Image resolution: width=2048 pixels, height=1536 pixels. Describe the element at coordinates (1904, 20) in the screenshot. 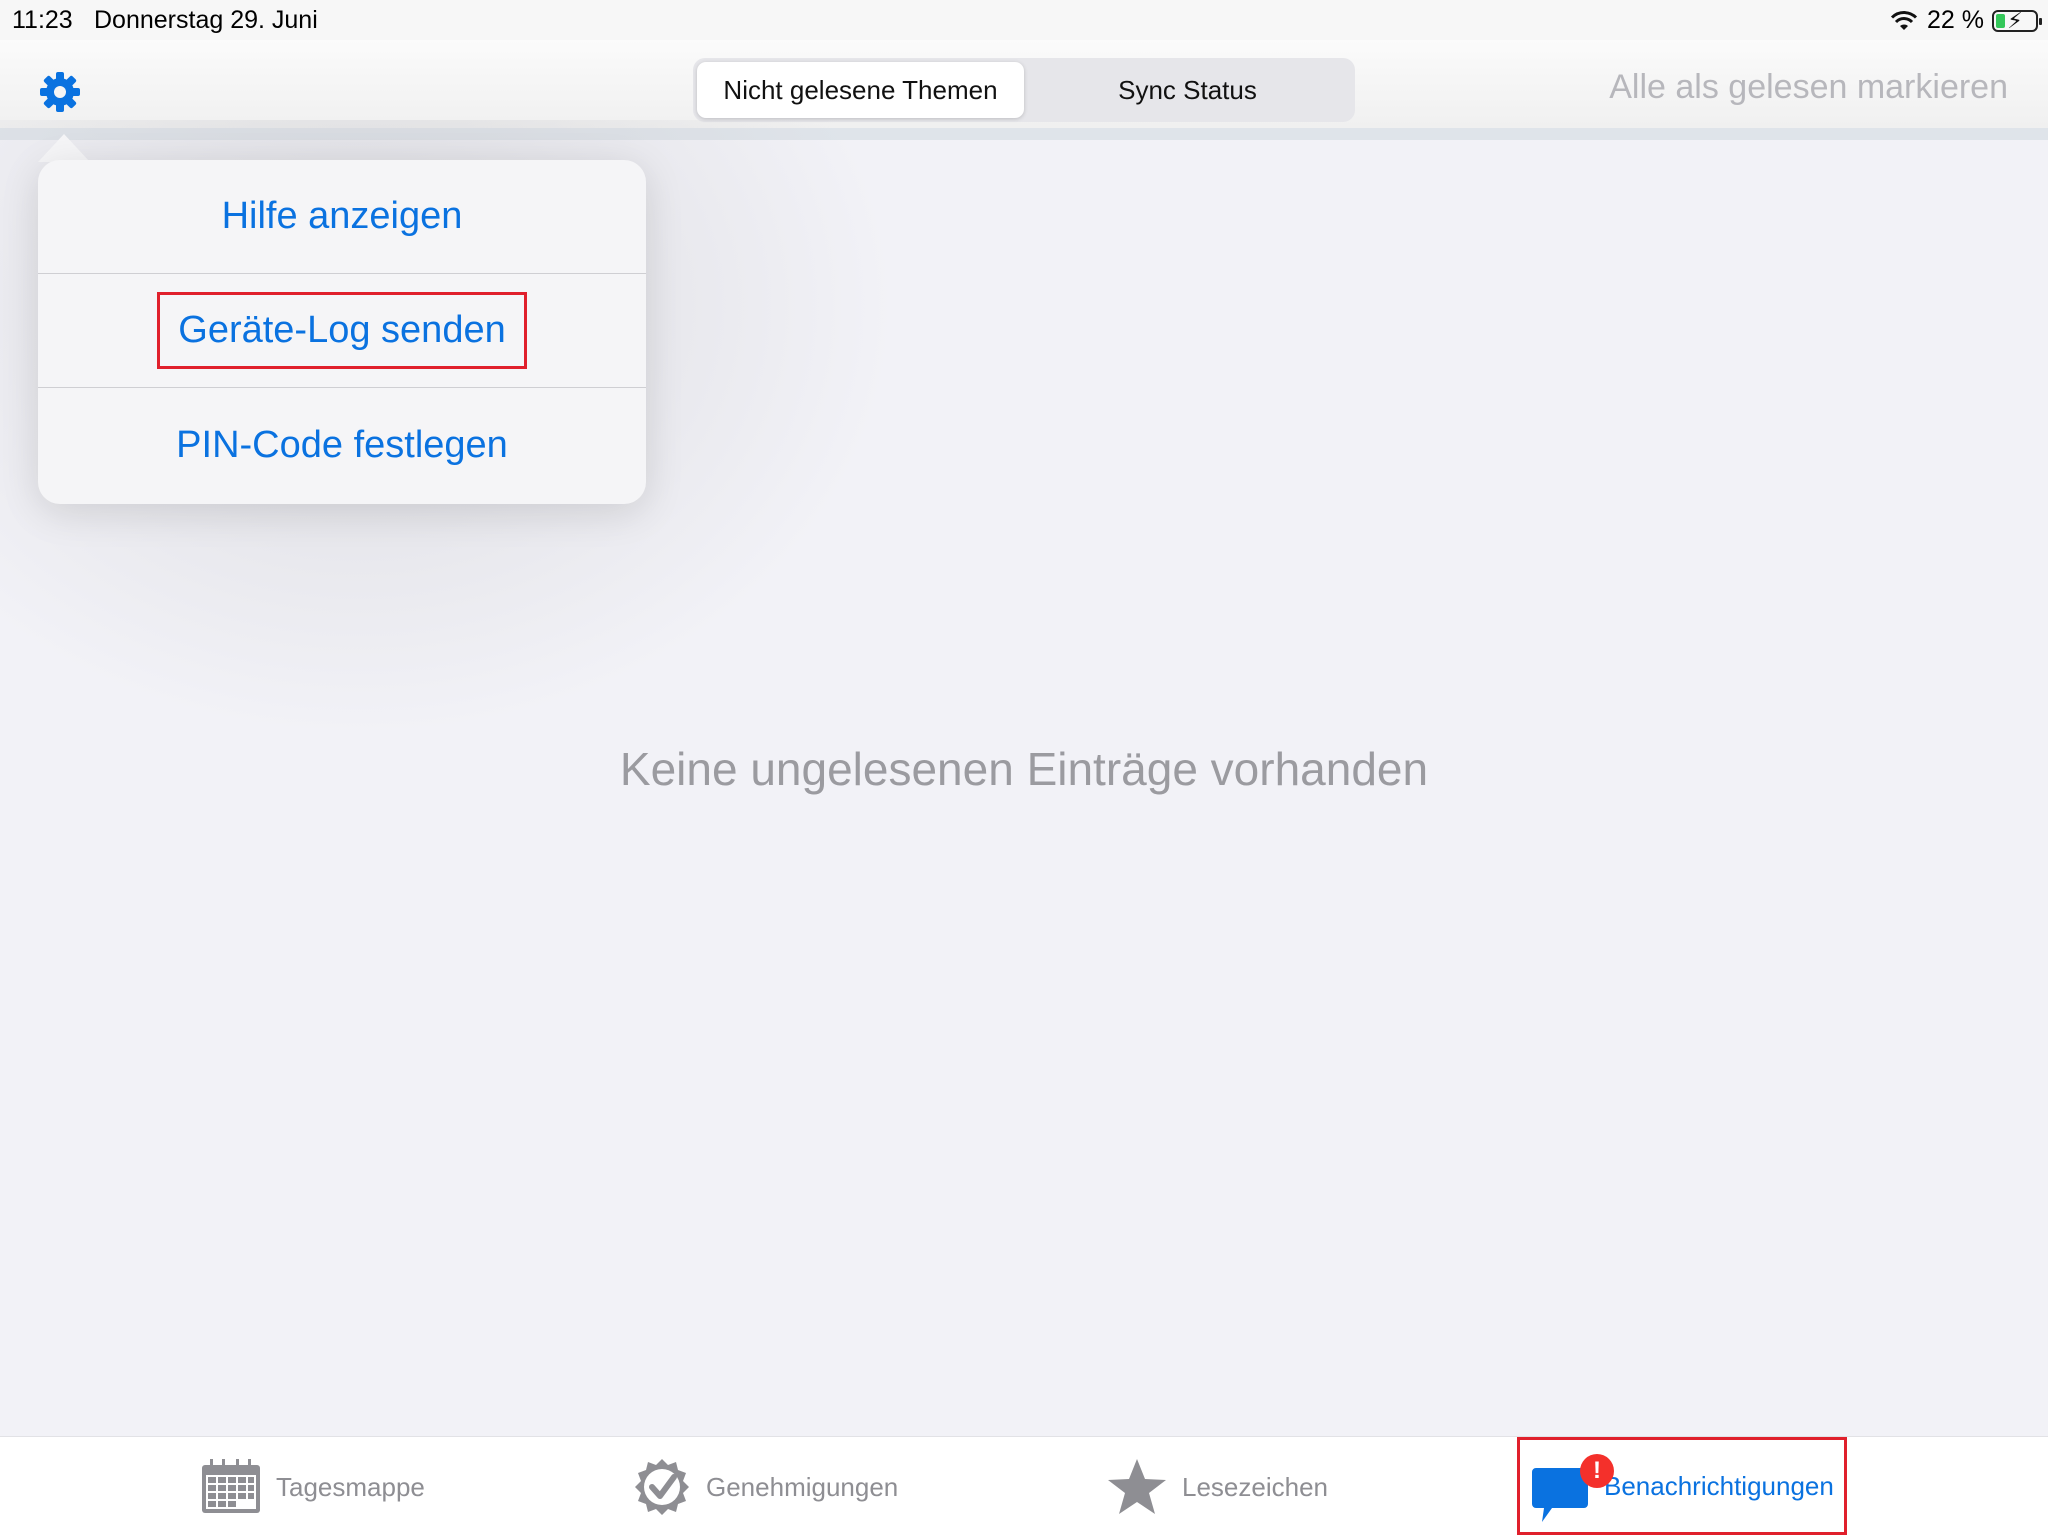

I see `wifi-icon` at that location.